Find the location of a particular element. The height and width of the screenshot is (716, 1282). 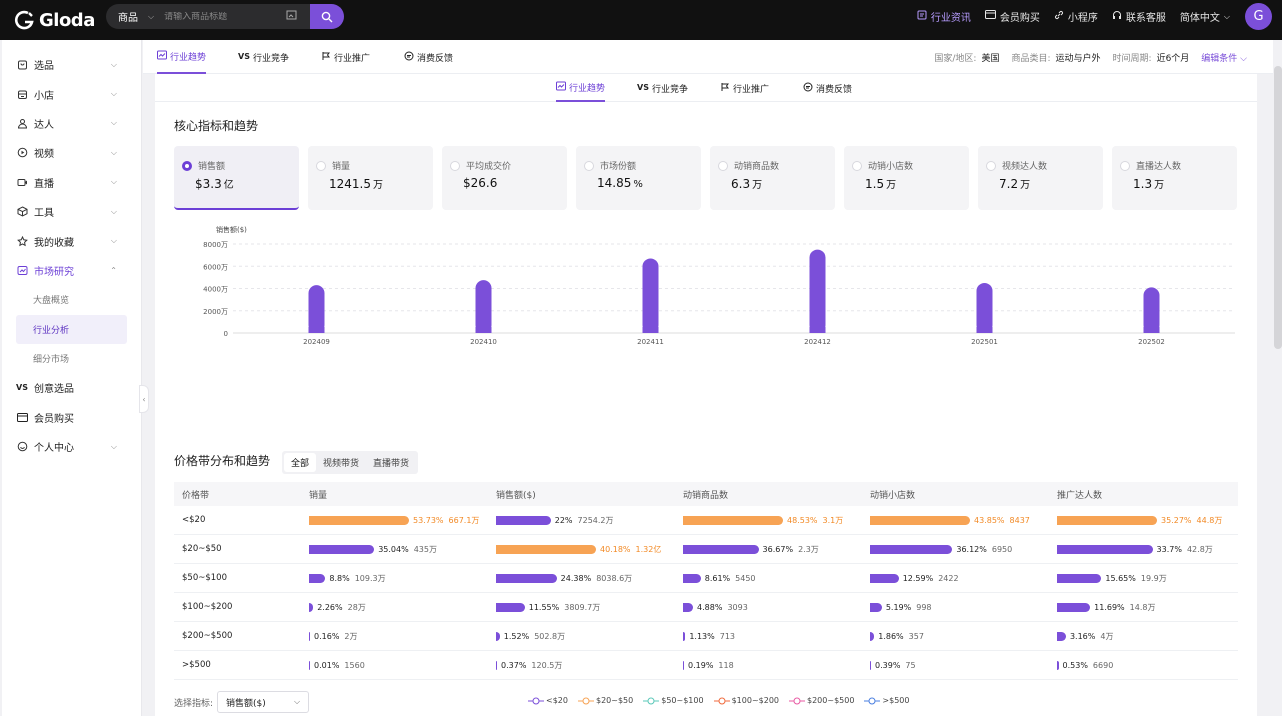

topnav-item-4: 简体中文 ⌵ is located at coordinates (1205, 16).